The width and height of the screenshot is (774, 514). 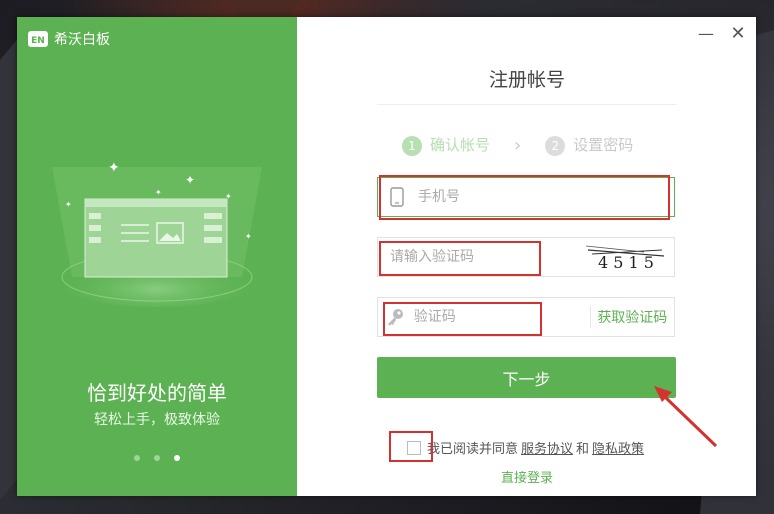 What do you see at coordinates (473, 449) in the screenshot?
I see `agreement-prefix: 我已阅读并同意` at bounding box center [473, 449].